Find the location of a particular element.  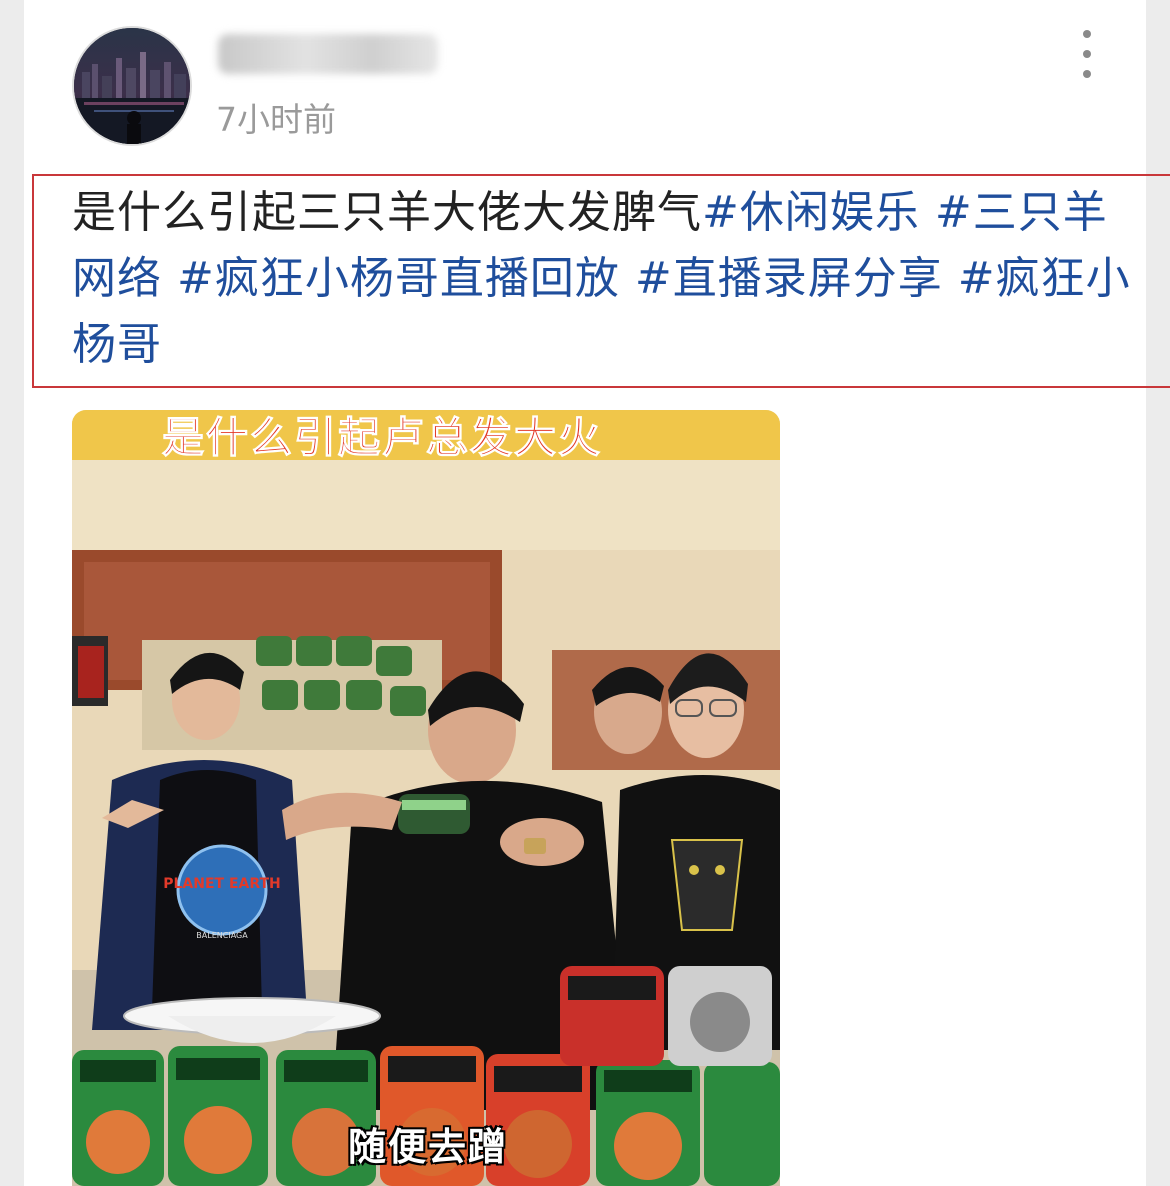

hashtag-link: #休闲娱乐 is located at coordinates (818, 212).